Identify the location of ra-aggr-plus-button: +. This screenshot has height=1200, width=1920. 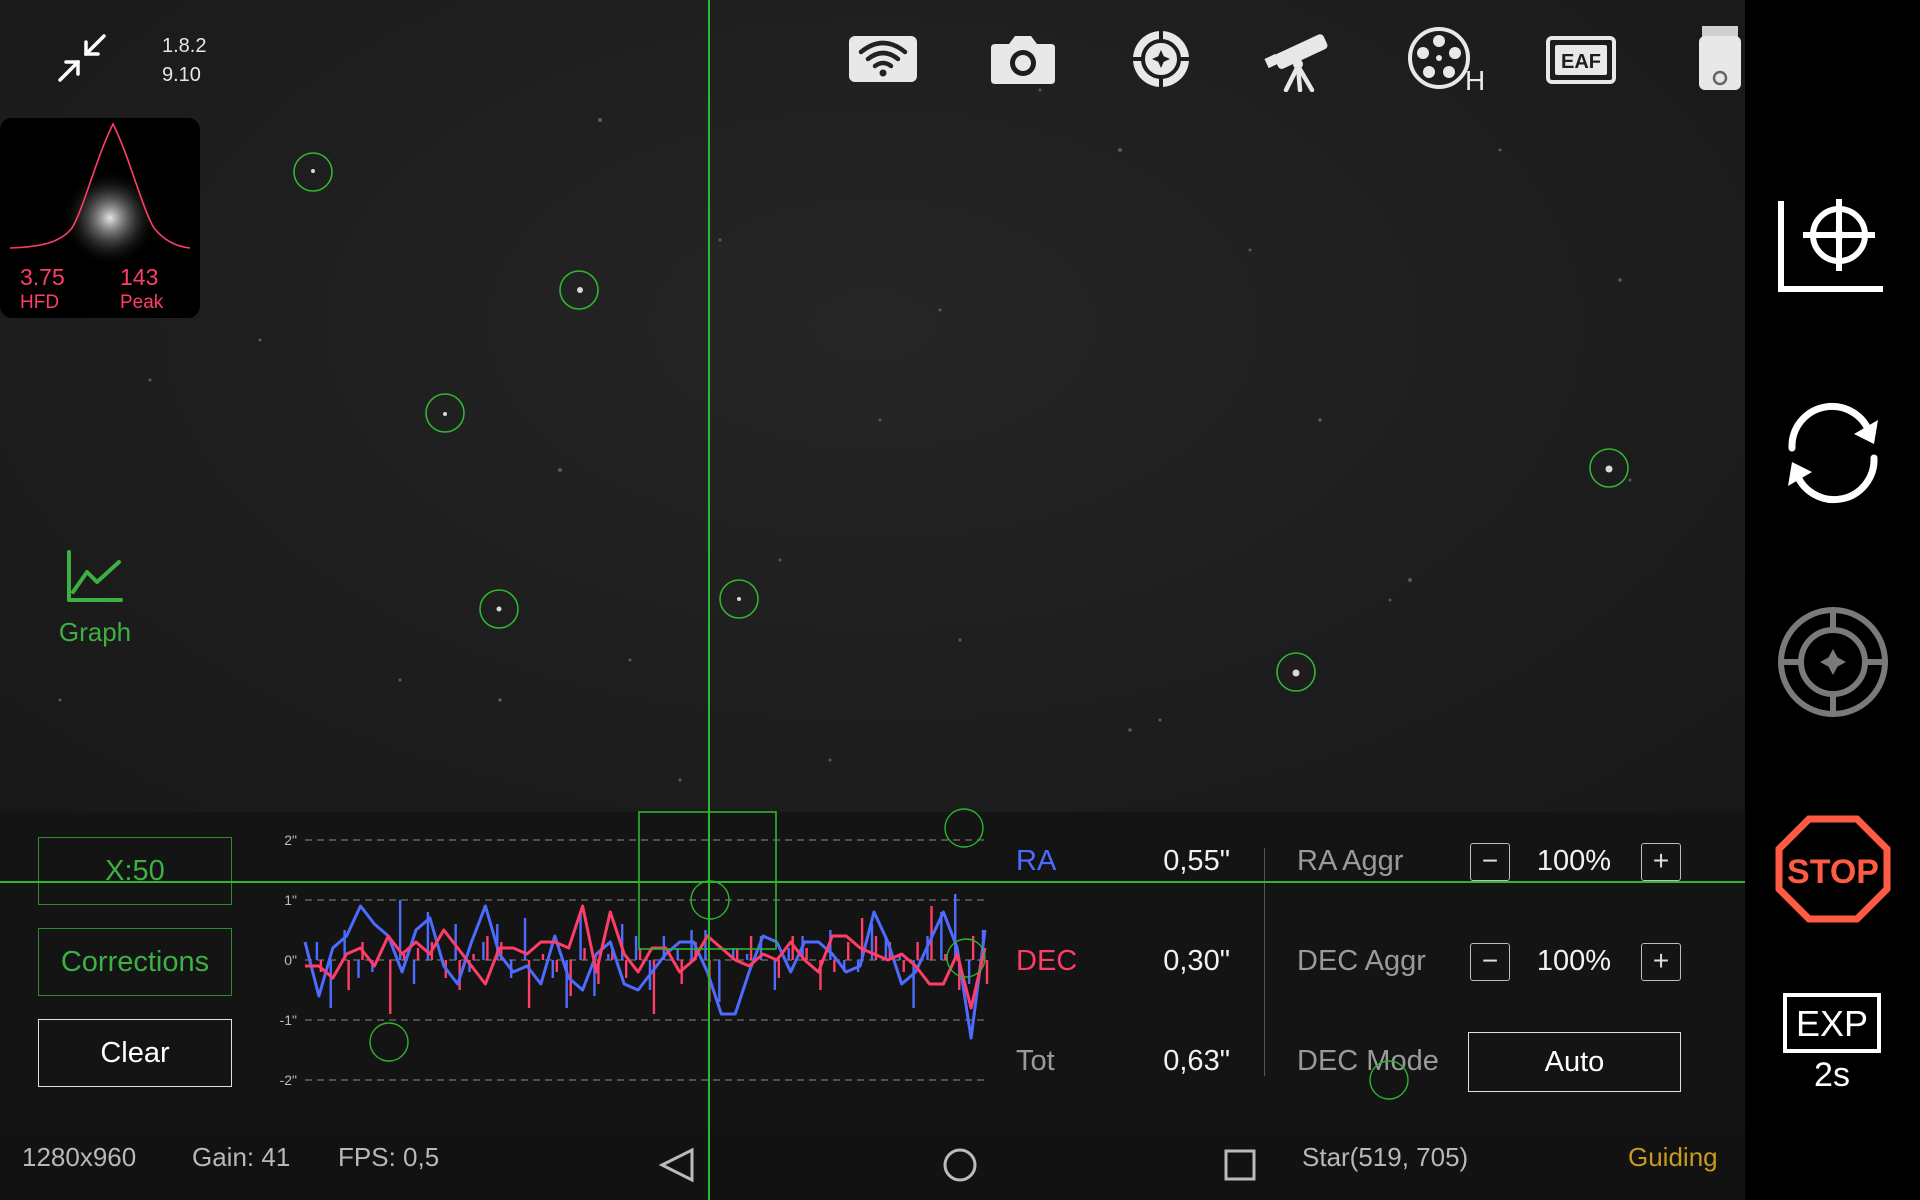
(1661, 862).